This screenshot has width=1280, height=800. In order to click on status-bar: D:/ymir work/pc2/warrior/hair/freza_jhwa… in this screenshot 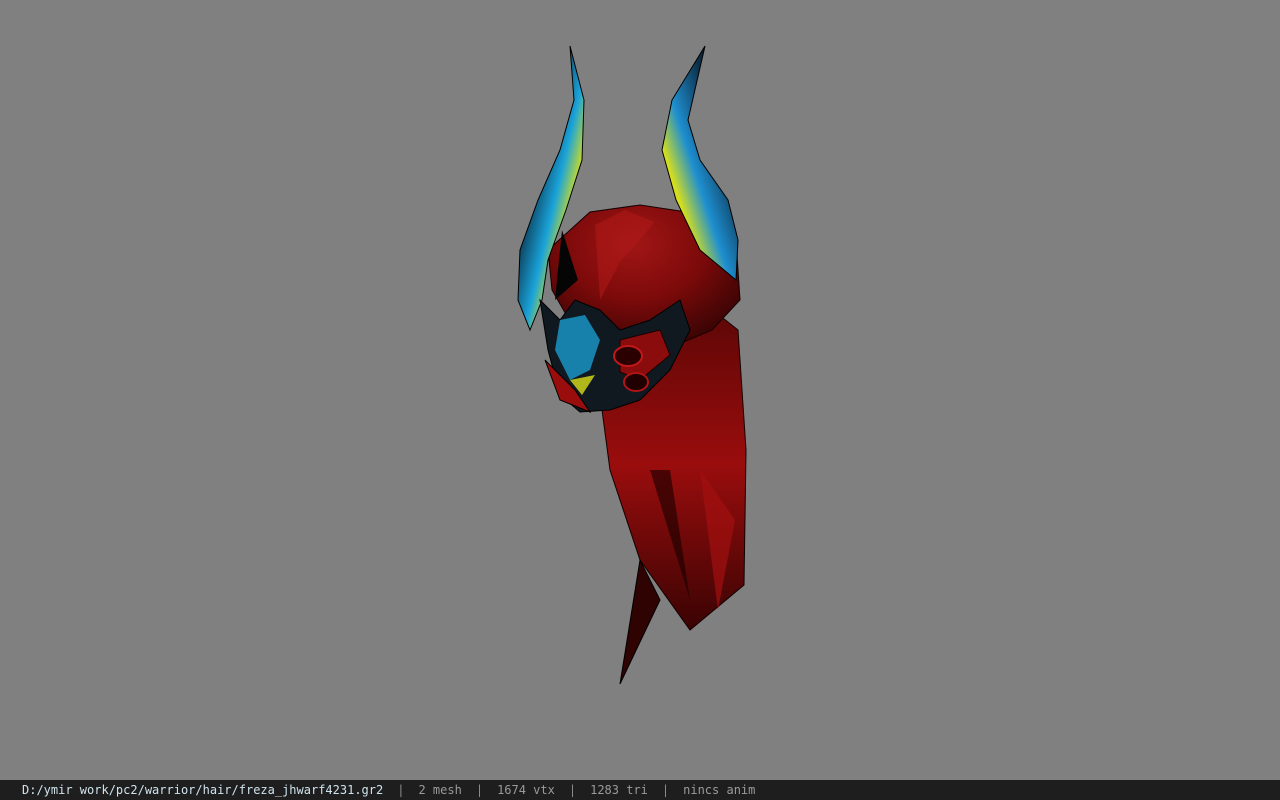, I will do `click(640, 790)`.